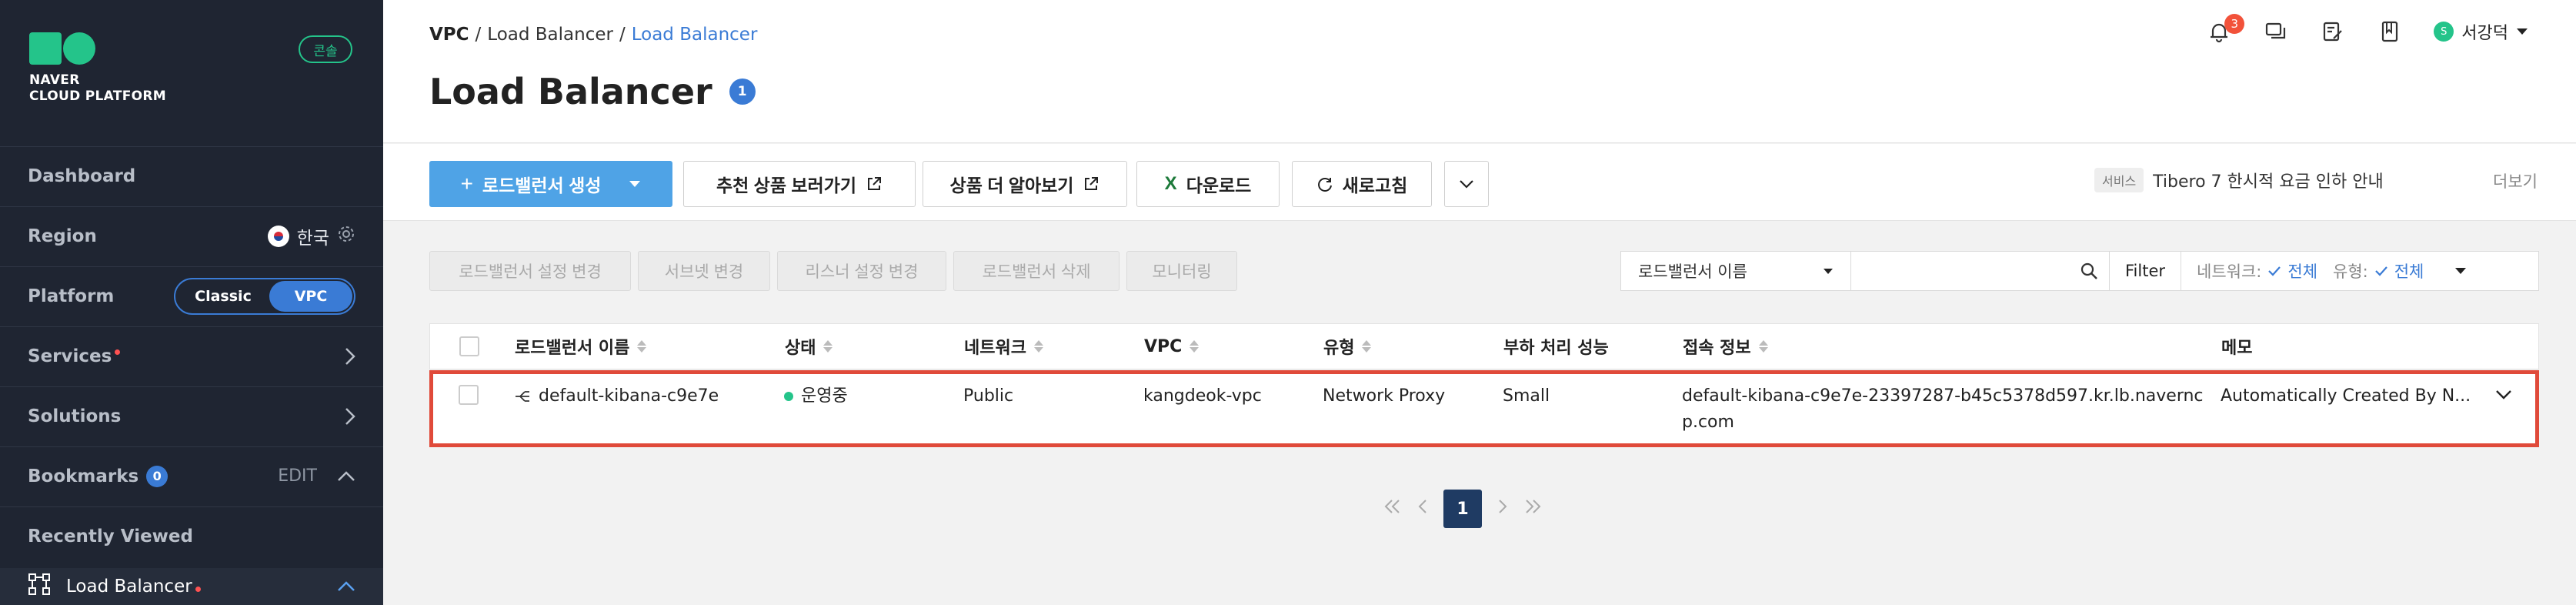  What do you see at coordinates (1025, 184) in the screenshot?
I see `learn-more-button: 상품 더 알아보기` at bounding box center [1025, 184].